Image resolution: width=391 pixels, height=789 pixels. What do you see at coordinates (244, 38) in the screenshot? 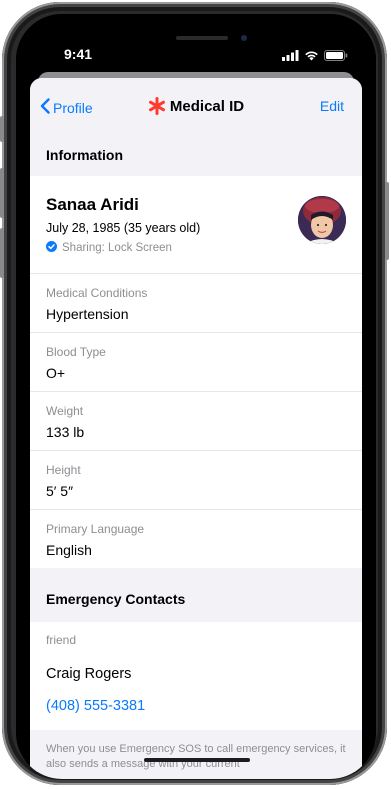
I see `front-camera` at bounding box center [244, 38].